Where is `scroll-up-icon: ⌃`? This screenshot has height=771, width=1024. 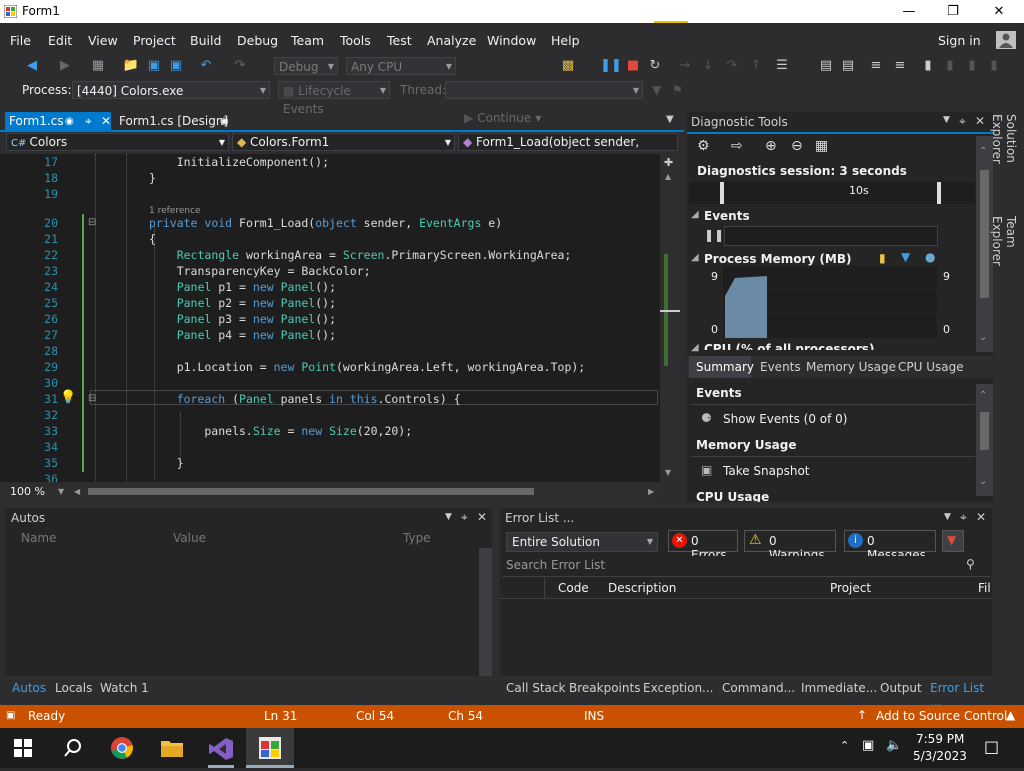
scroll-up-icon: ⌃ is located at coordinates (983, 395).